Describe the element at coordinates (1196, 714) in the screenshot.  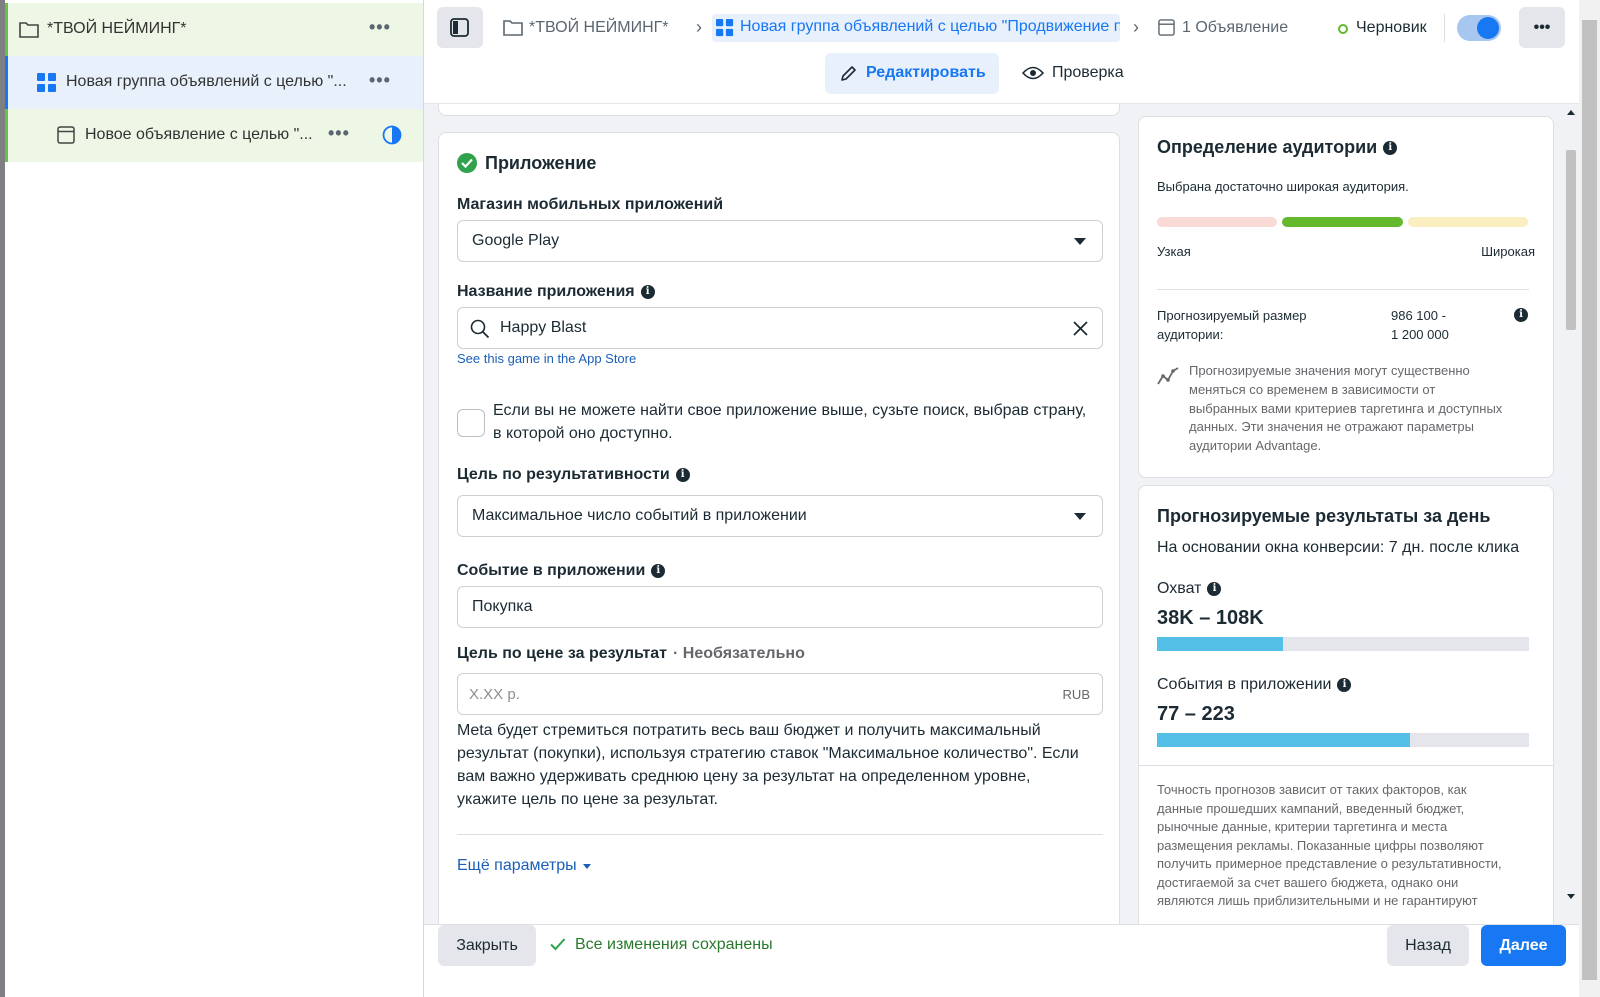
I see `events-value: 77 – 223` at that location.